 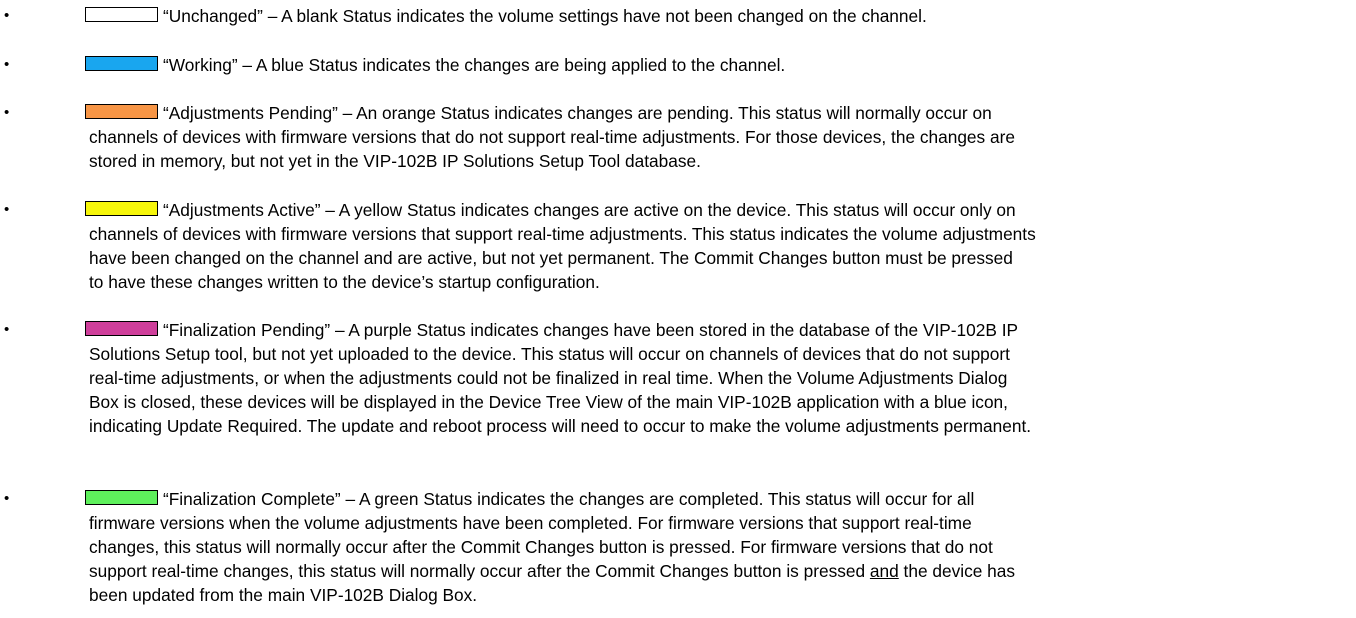 I want to click on status-swatch-adjustments-pending, so click(x=121, y=111).